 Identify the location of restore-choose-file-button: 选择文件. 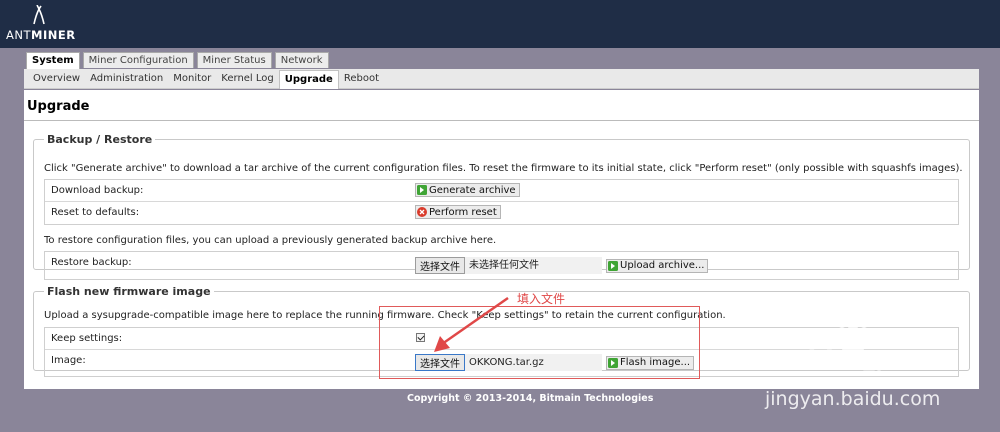
(440, 265).